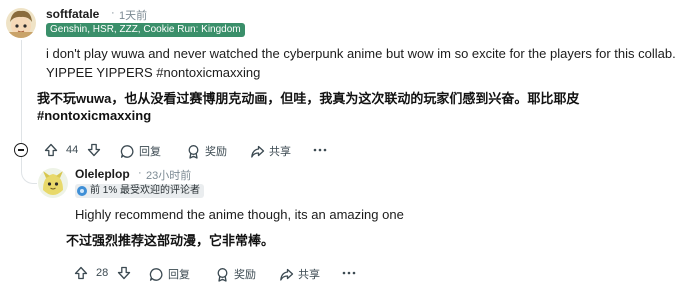 This screenshot has height=302, width=677. What do you see at coordinates (102, 174) in the screenshot?
I see `reply-username: Oleleplop` at bounding box center [102, 174].